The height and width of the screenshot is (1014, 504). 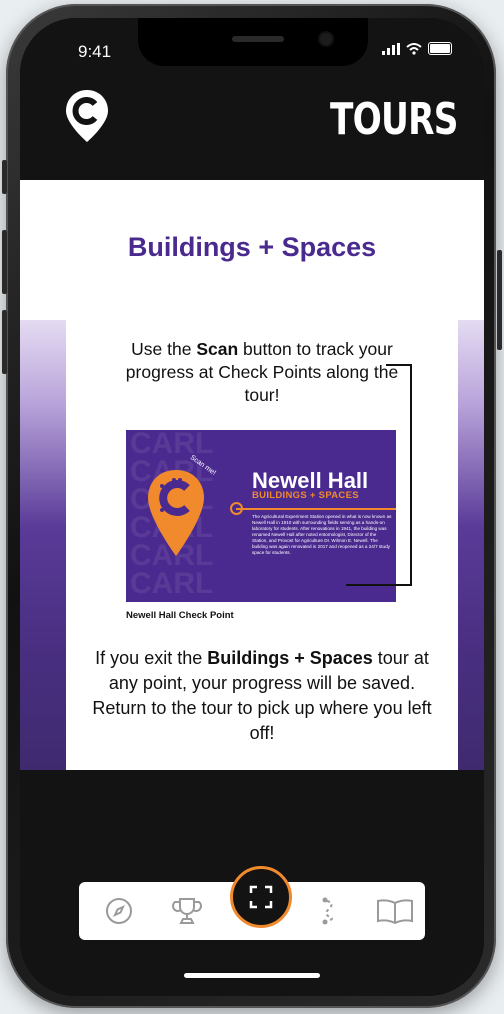 I want to click on notch, so click(x=253, y=42).